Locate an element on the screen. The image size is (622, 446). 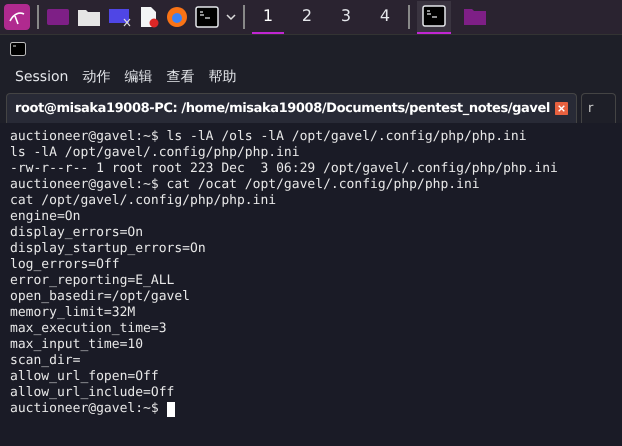
terminal-line: display_errors=On is located at coordinates (77, 233).